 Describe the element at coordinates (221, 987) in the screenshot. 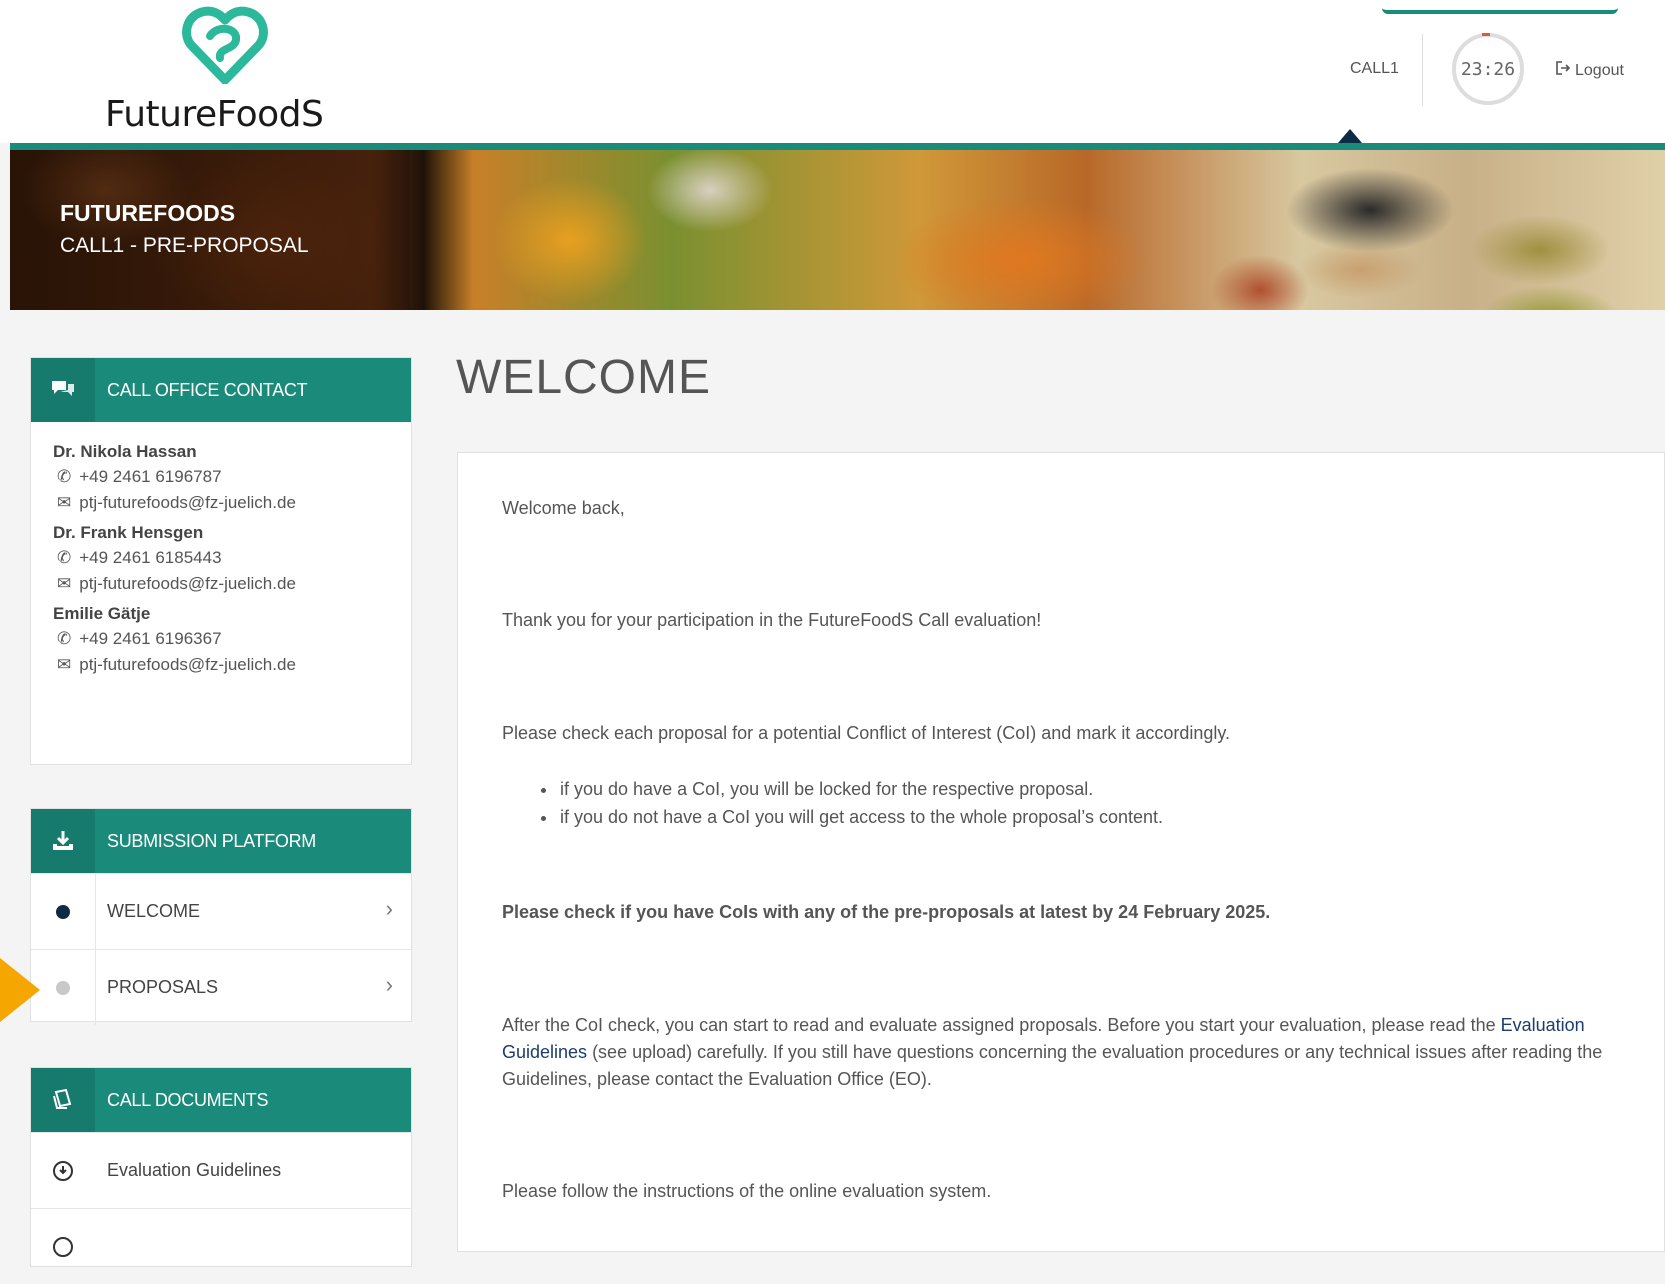

I see `sidebar-item-proposals: PROPOSALS ›` at that location.